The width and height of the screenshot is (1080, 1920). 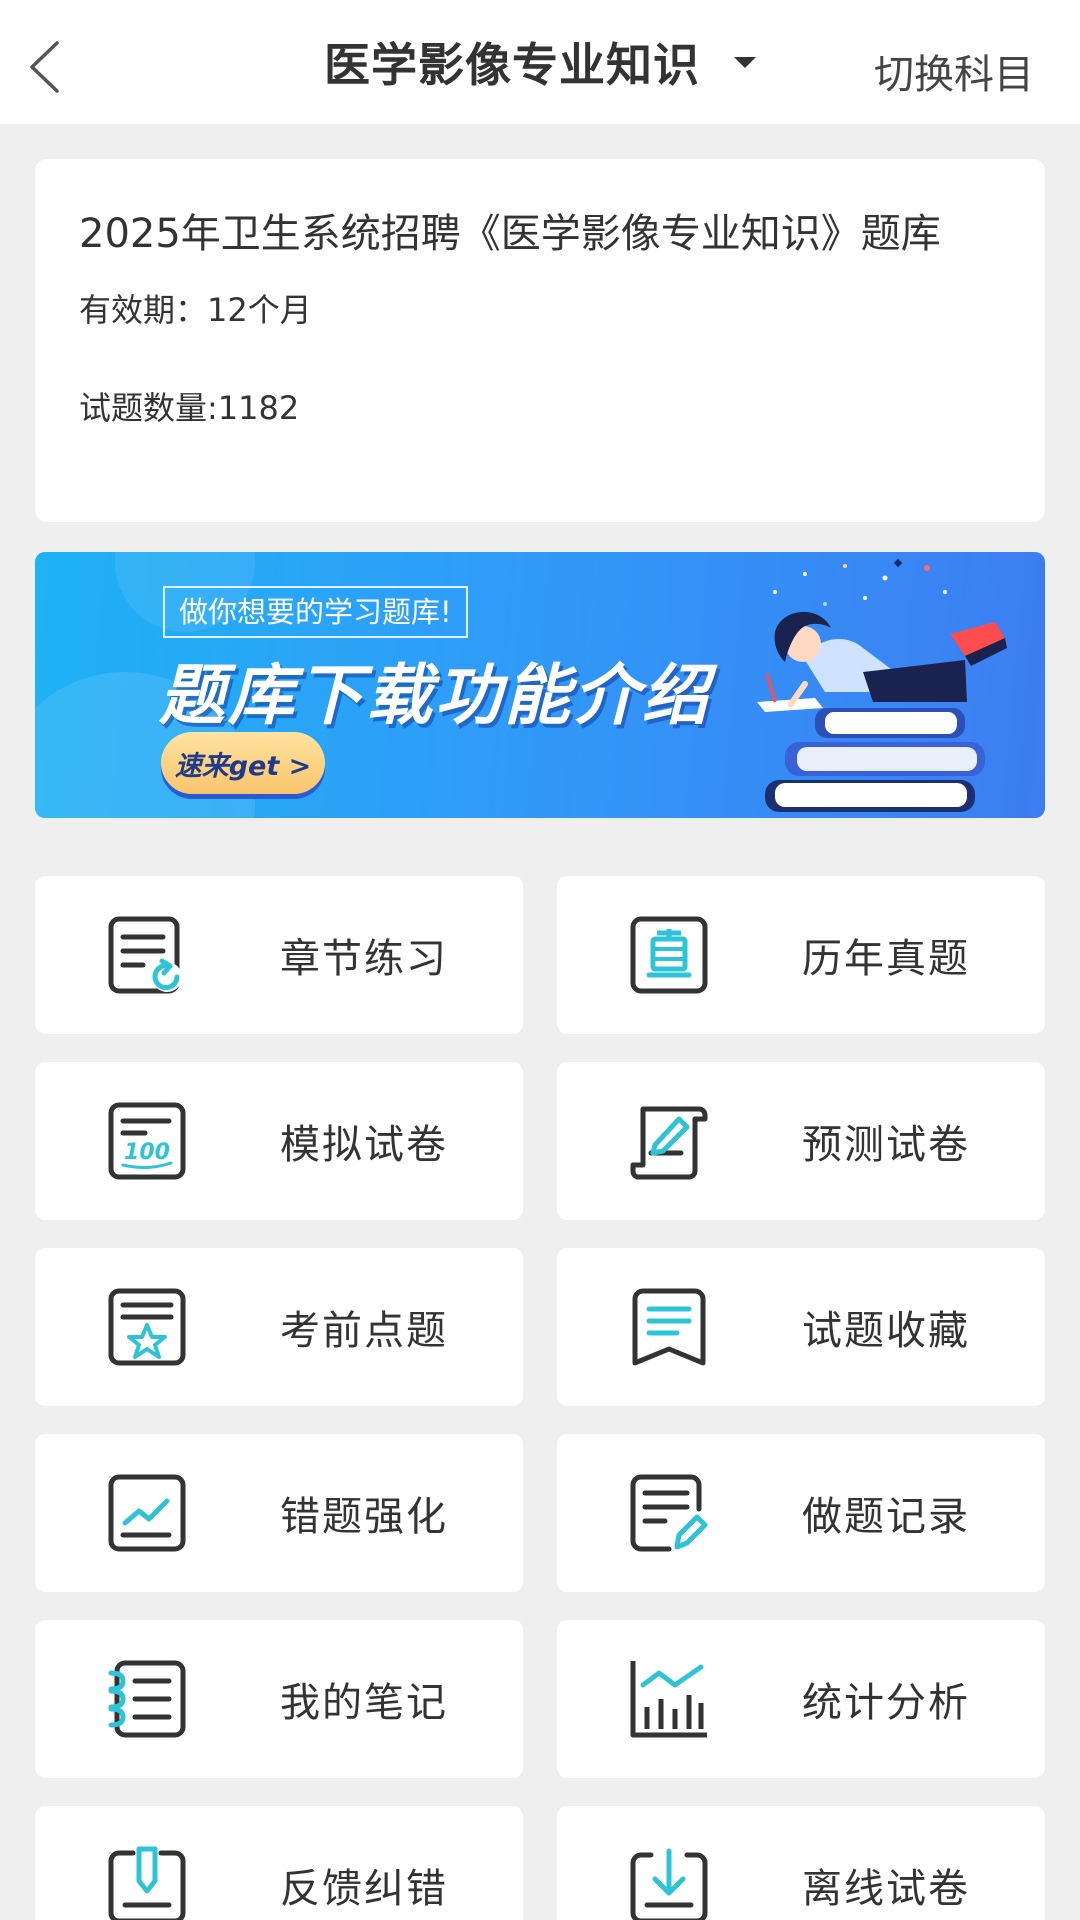 What do you see at coordinates (801, 1141) in the screenshot?
I see `prediction-paper-tile: 预测试卷` at bounding box center [801, 1141].